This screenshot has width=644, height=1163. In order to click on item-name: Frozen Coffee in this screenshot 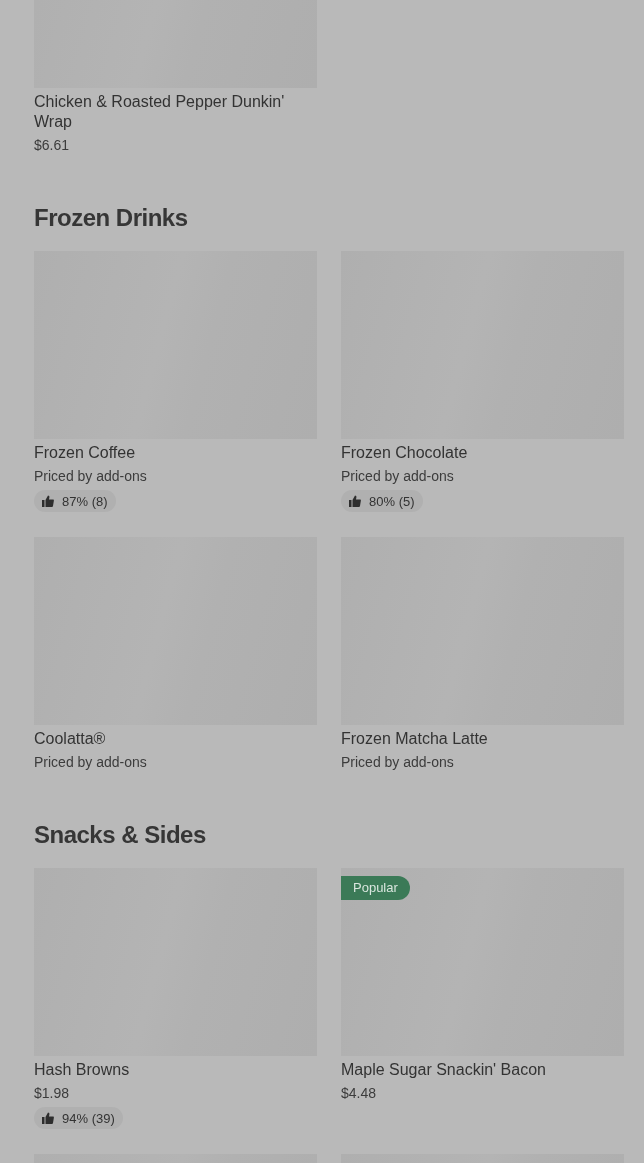, I will do `click(175, 453)`.